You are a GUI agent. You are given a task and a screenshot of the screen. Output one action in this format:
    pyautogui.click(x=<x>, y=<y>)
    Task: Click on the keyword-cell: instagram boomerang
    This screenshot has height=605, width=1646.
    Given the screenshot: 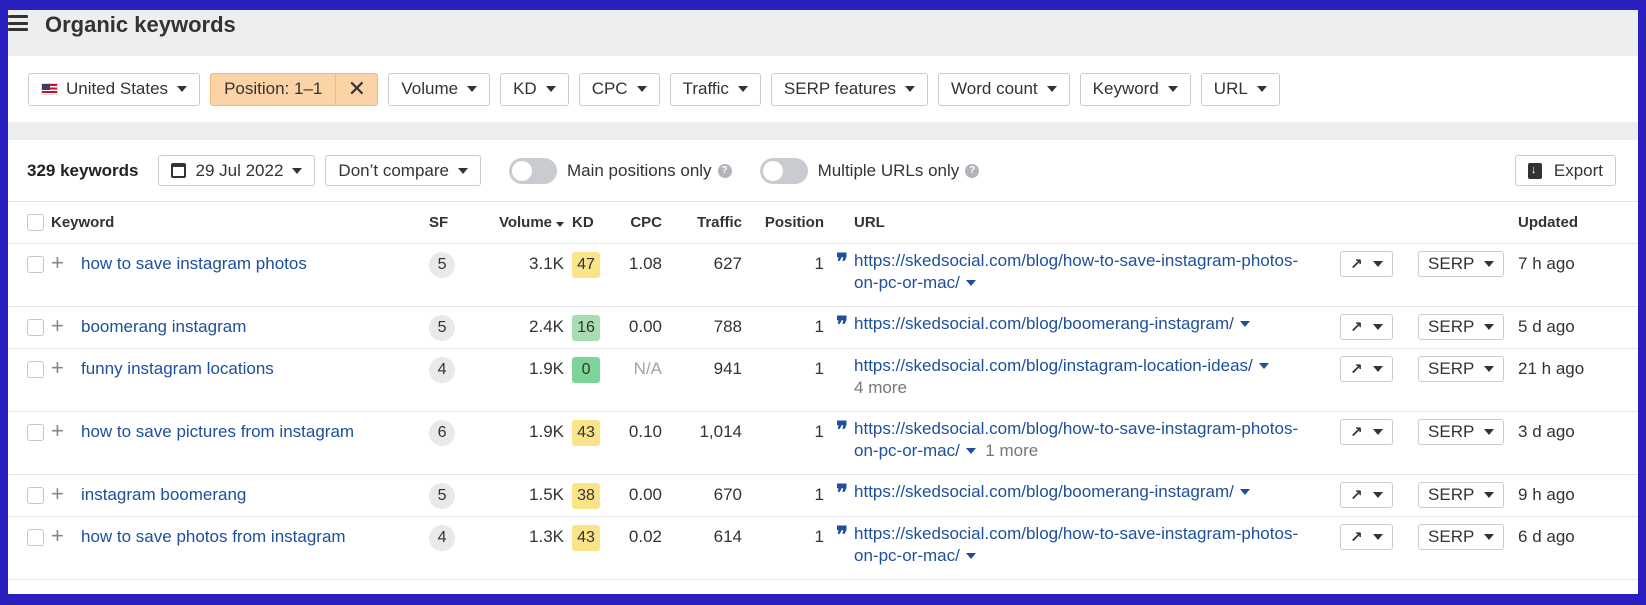 What is the action you would take?
    pyautogui.click(x=255, y=495)
    